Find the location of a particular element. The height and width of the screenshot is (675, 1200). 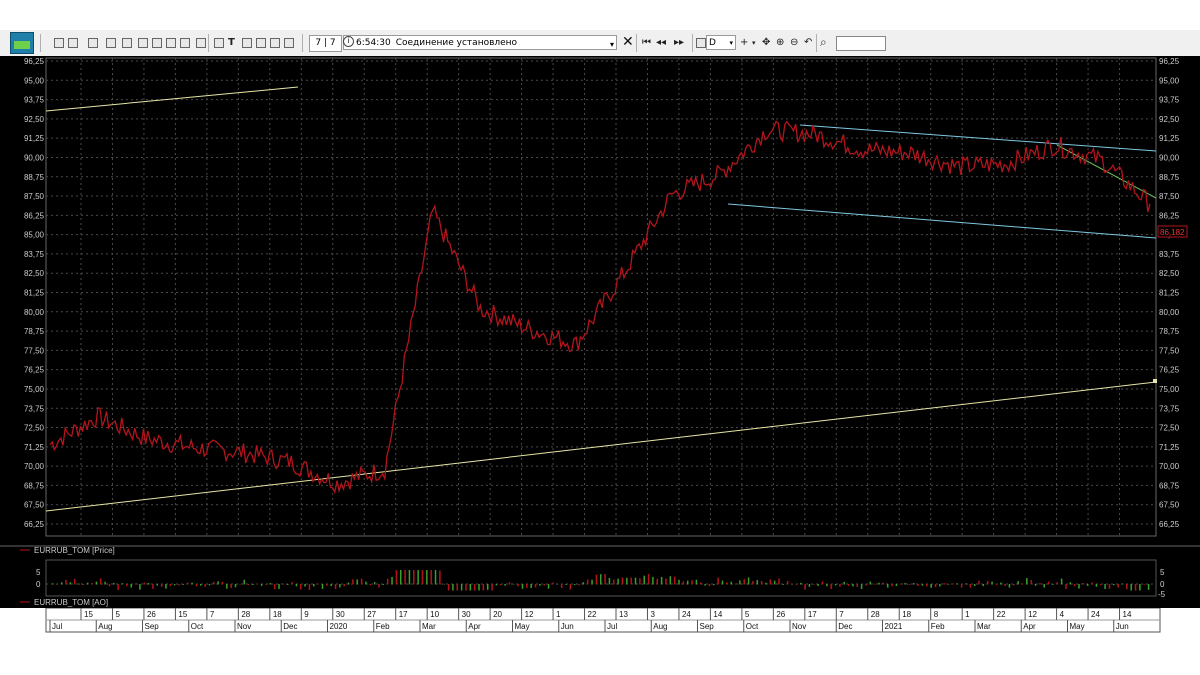

price-tick-right: 71,25 is located at coordinates (1169, 447).